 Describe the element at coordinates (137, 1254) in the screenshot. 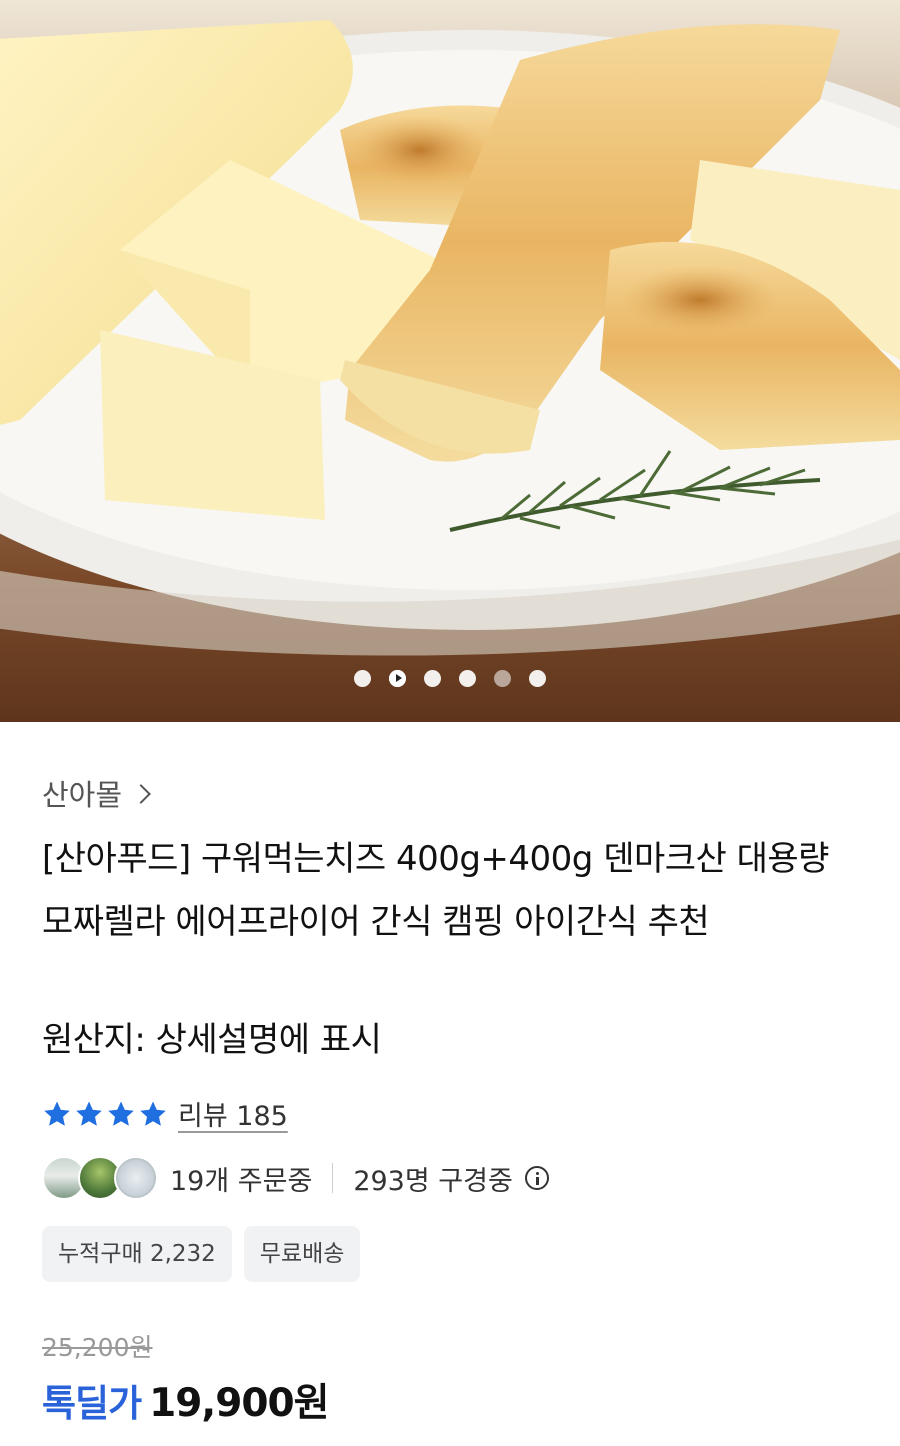

I see `cumulative-purchase-badge: 누적구매 2,232` at that location.